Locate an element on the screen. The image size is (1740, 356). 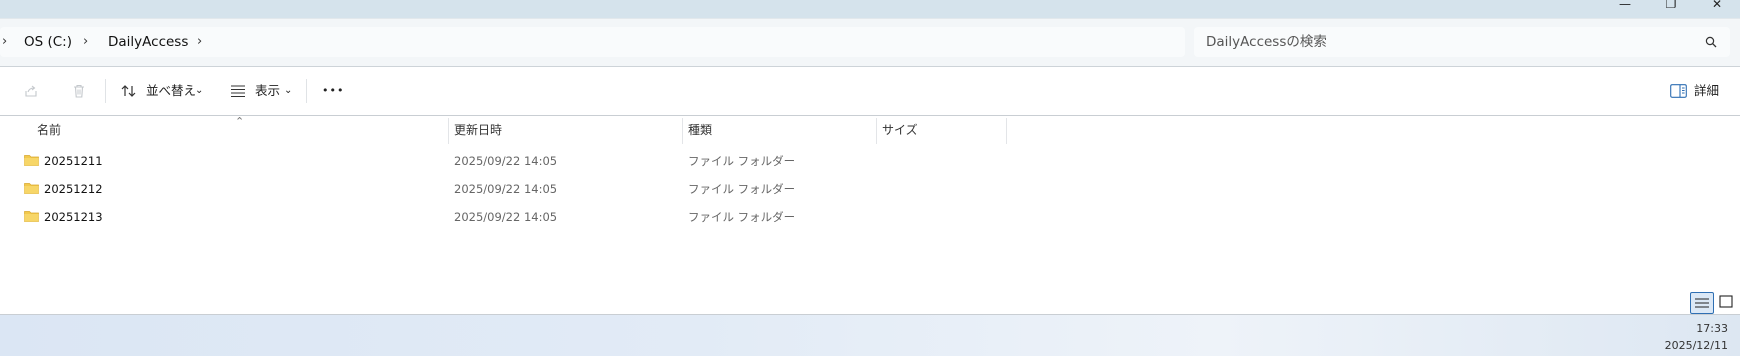
taskbar-time: 17:33 is located at coordinates (1712, 328).